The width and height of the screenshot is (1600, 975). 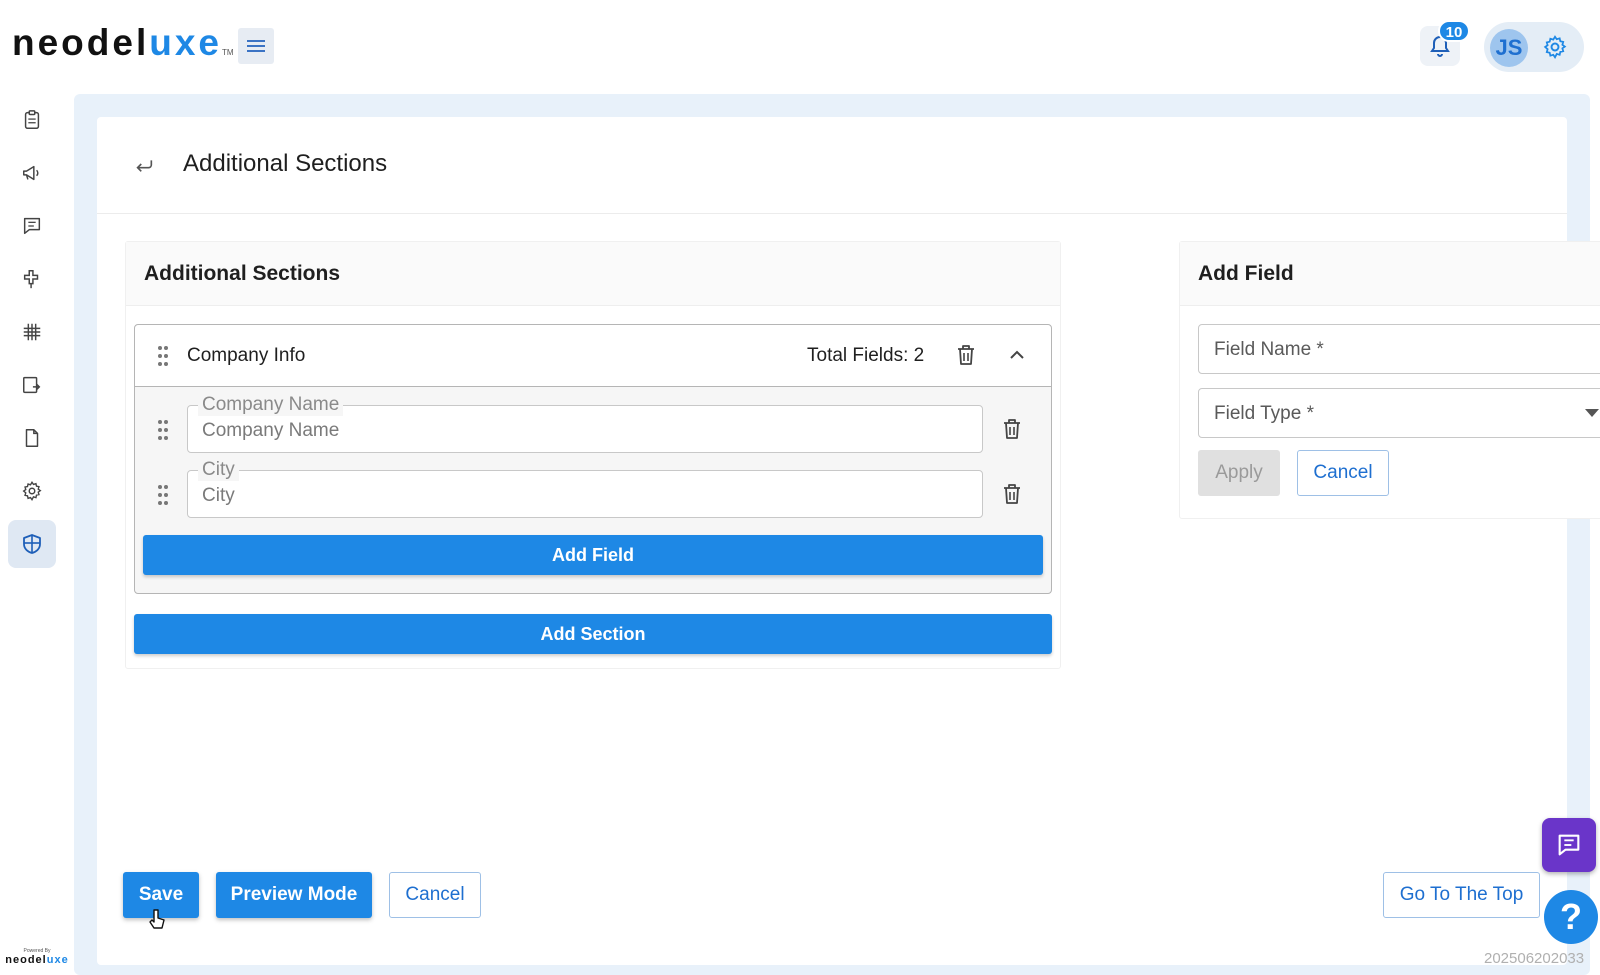 I want to click on section-header: Company Info Total Fields: 2, so click(x=593, y=356).